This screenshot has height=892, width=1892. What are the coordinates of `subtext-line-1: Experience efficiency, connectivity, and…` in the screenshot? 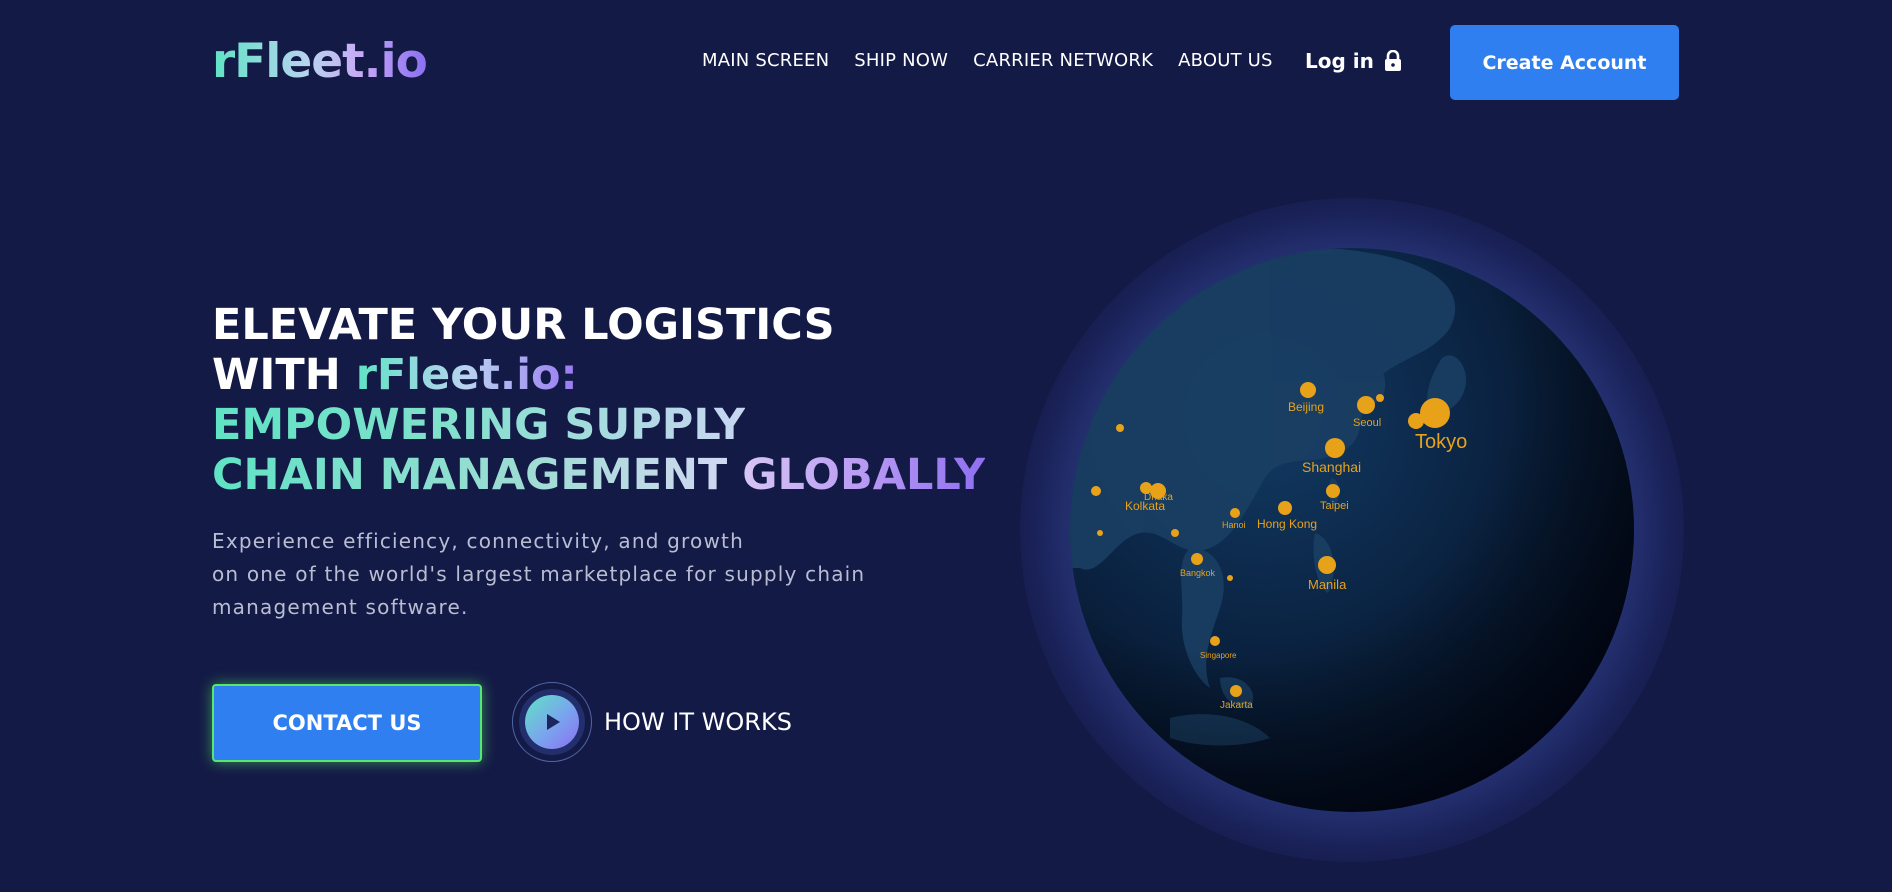 It's located at (478, 541).